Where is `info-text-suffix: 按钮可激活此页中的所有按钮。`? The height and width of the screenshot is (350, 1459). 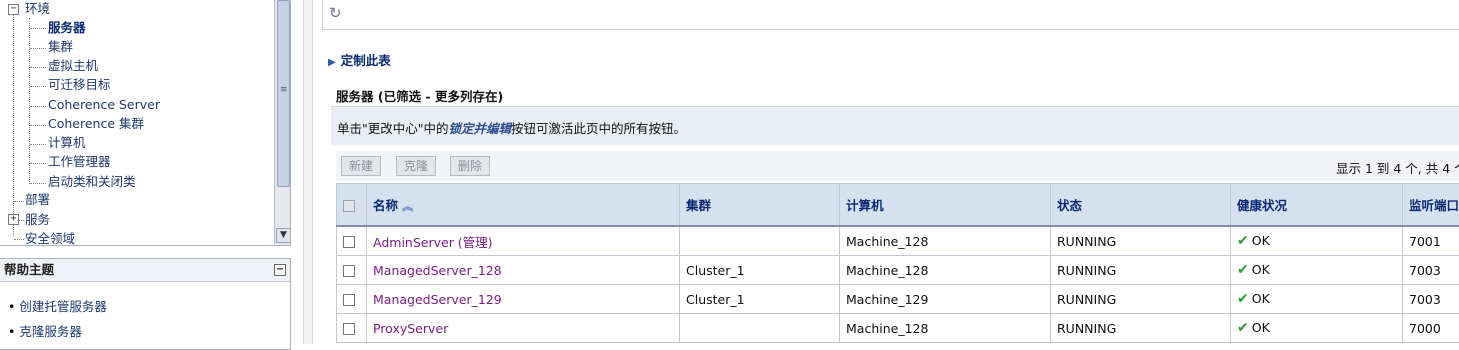 info-text-suffix: 按钮可激活此页中的所有按钮。 is located at coordinates (598, 128).